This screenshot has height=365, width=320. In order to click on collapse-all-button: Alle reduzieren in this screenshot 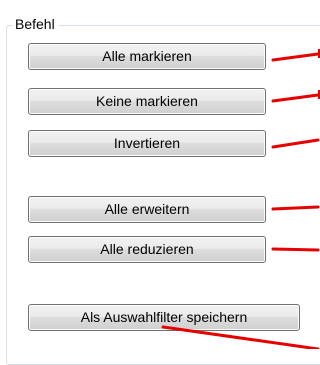, I will do `click(147, 249)`.